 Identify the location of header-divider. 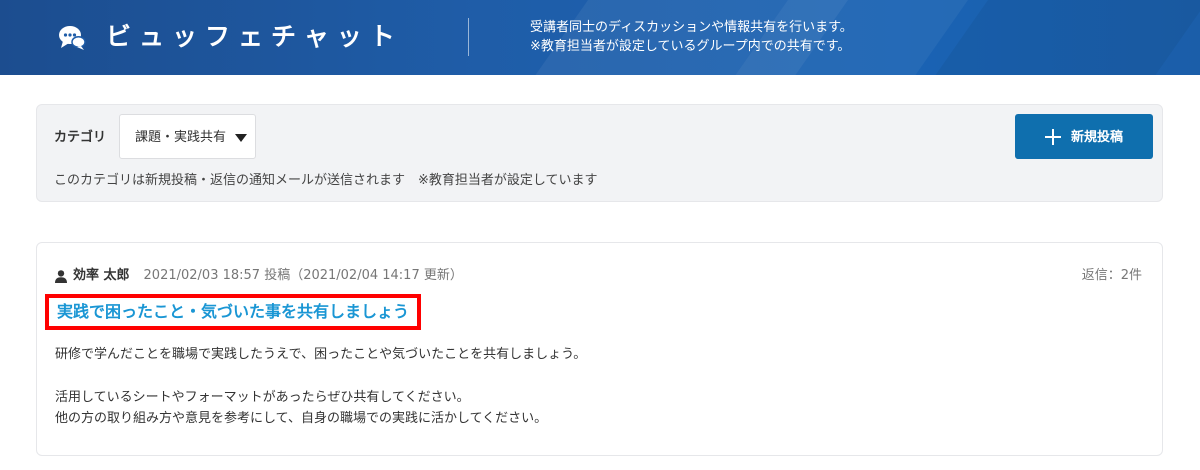
(468, 37).